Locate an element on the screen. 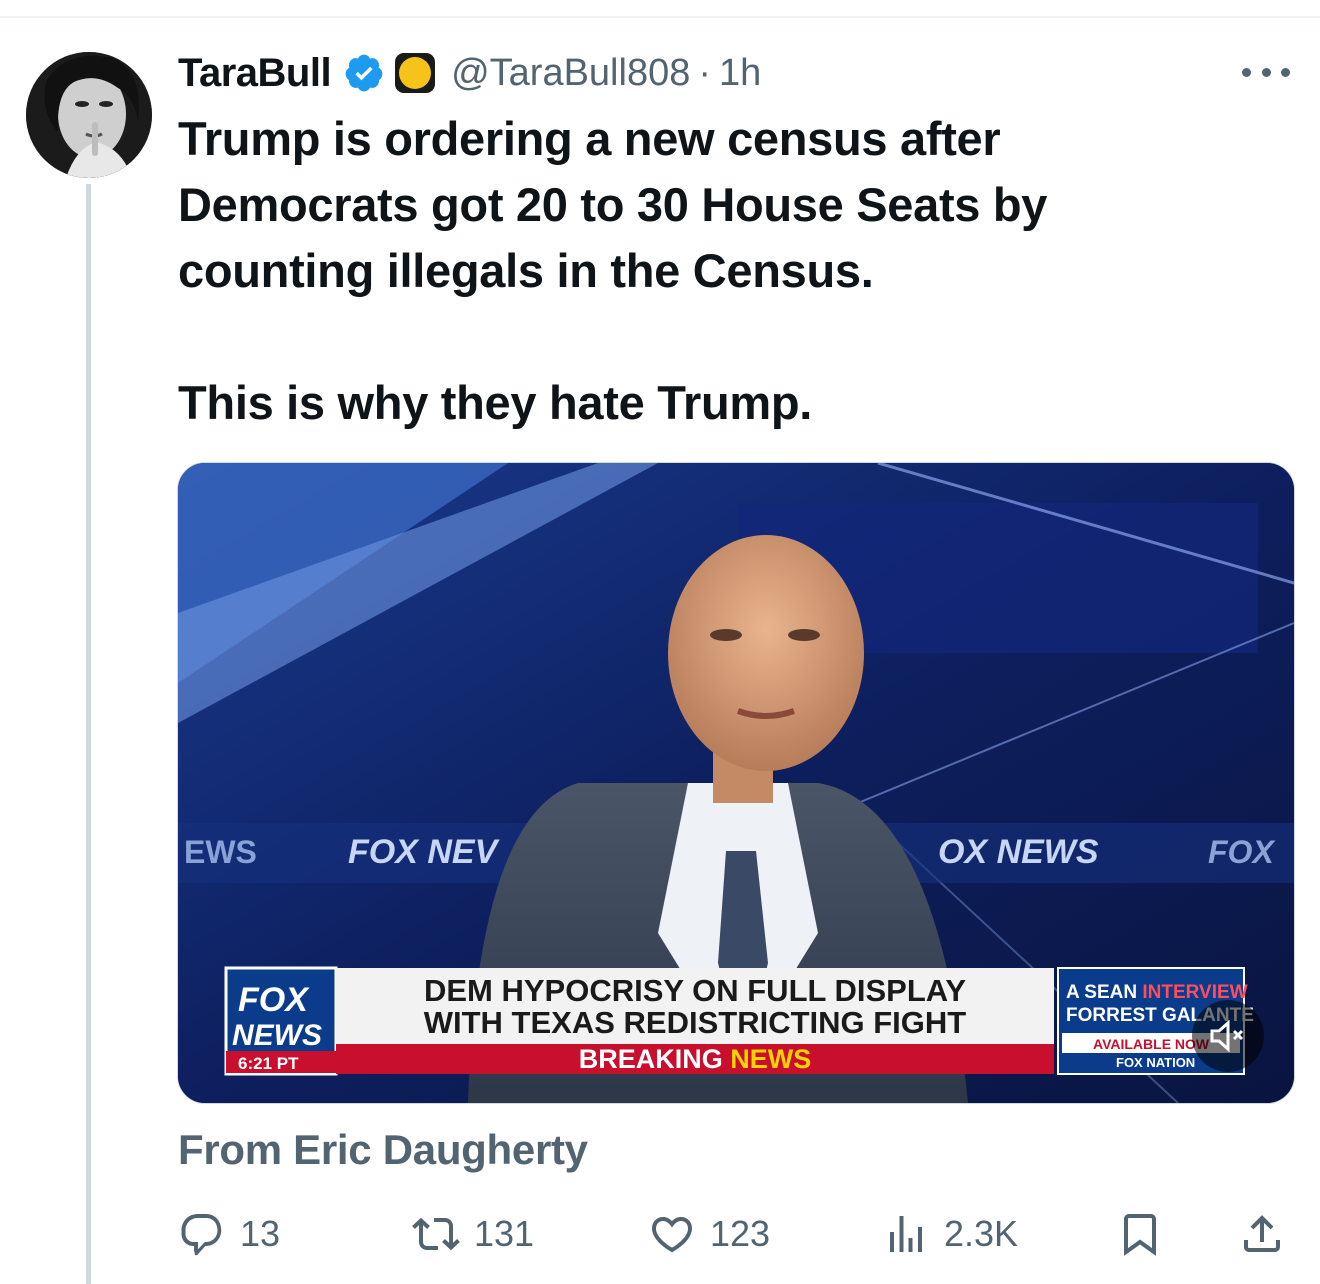  views-button: 2.3K is located at coordinates (950, 1234).